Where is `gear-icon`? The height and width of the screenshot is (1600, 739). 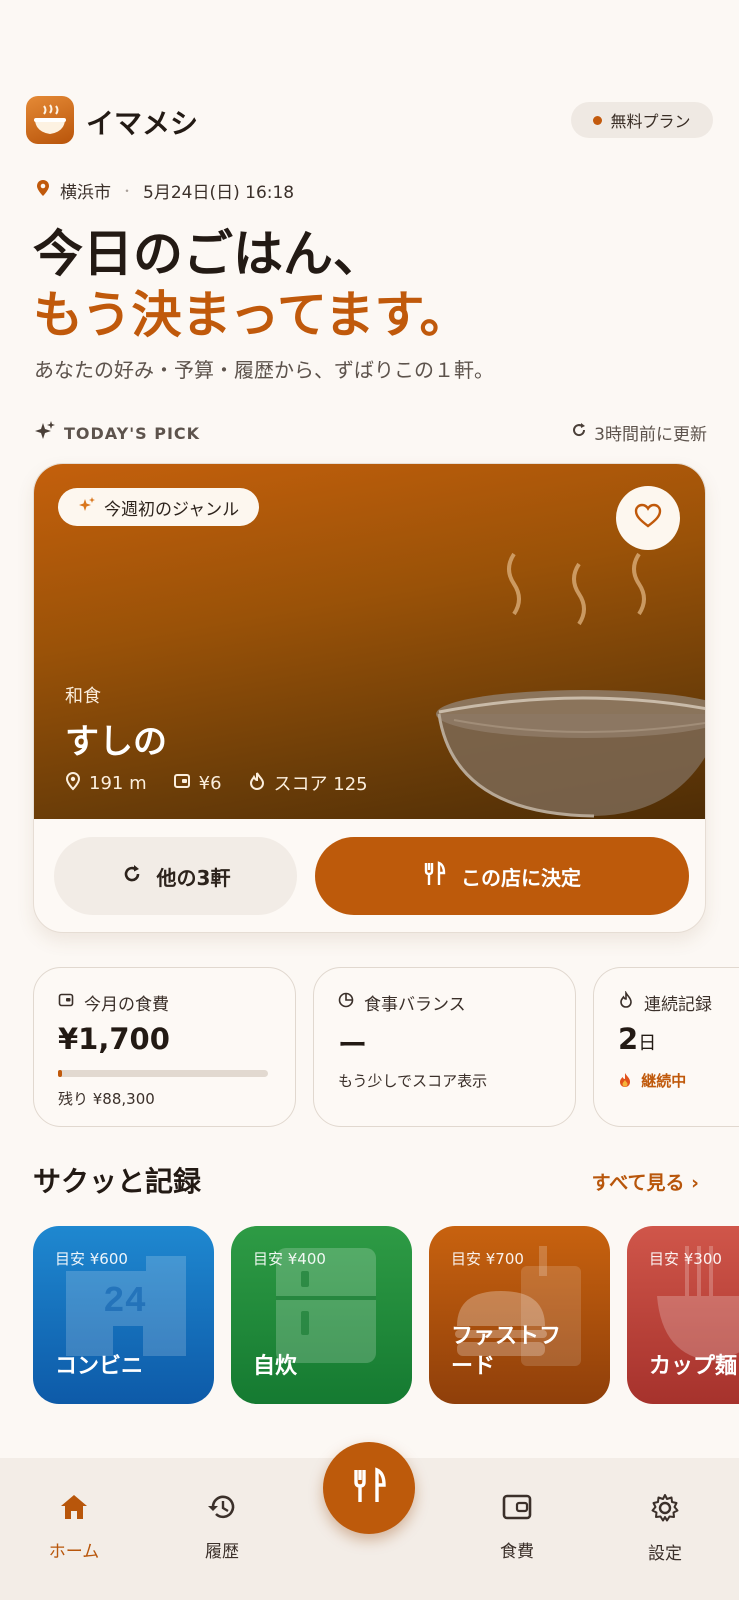
gear-icon is located at coordinates (665, 1510).